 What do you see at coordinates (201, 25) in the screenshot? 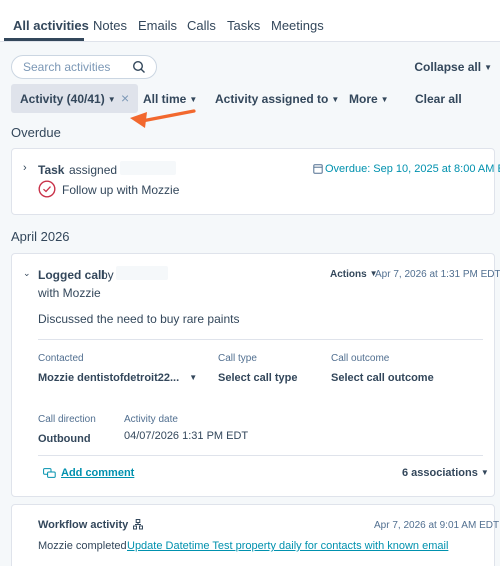
I see `tab-calls: Calls` at bounding box center [201, 25].